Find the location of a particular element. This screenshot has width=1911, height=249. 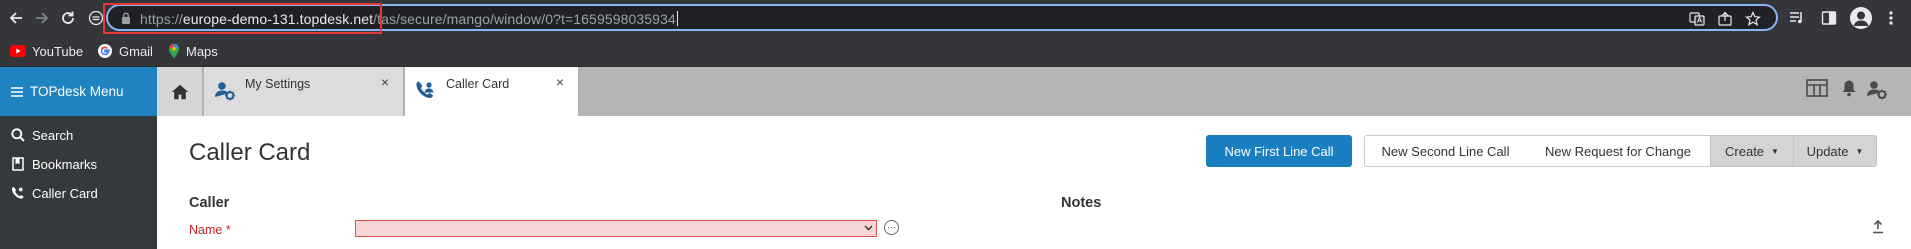

upload-icon is located at coordinates (1878, 227).